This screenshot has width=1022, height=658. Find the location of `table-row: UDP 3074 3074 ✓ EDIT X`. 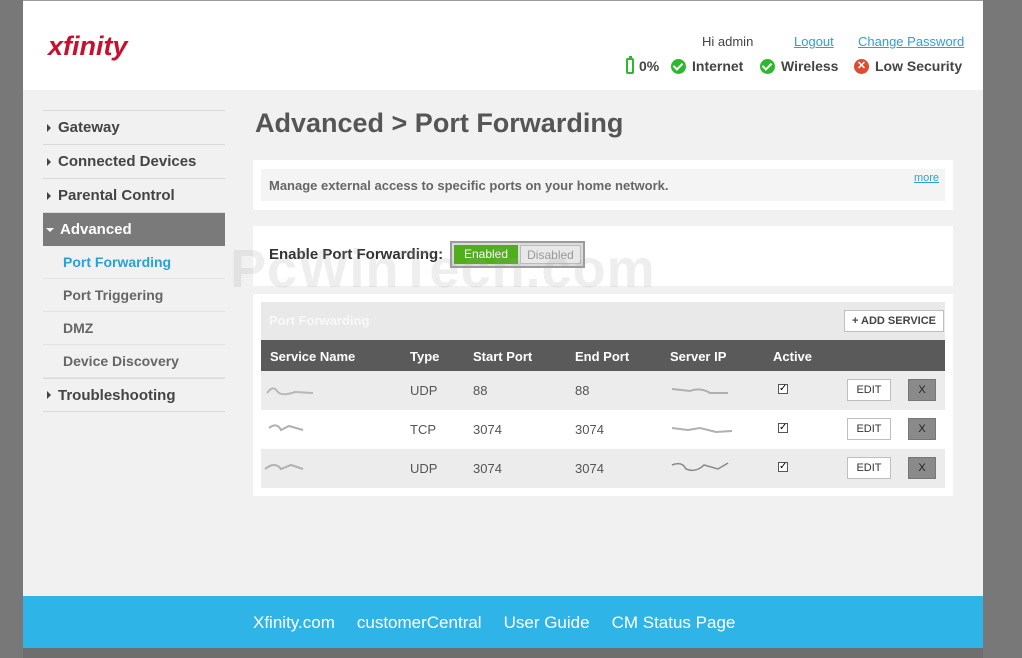

table-row: UDP 3074 3074 ✓ EDIT X is located at coordinates (603, 468).